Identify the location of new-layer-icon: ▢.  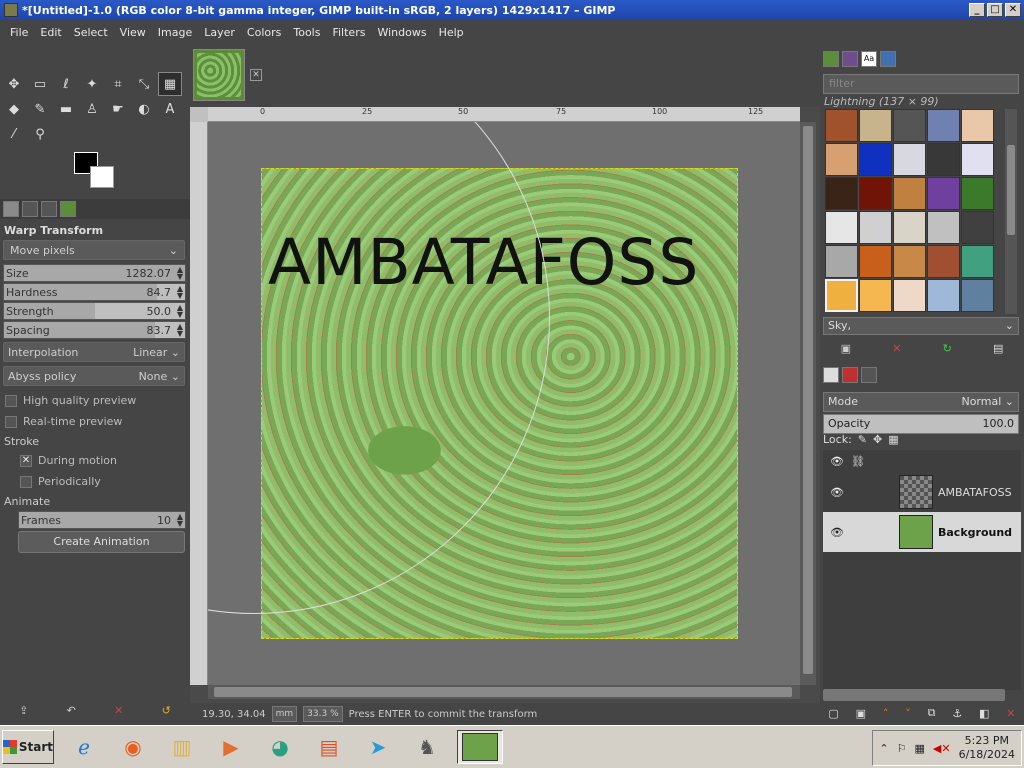
(833, 713).